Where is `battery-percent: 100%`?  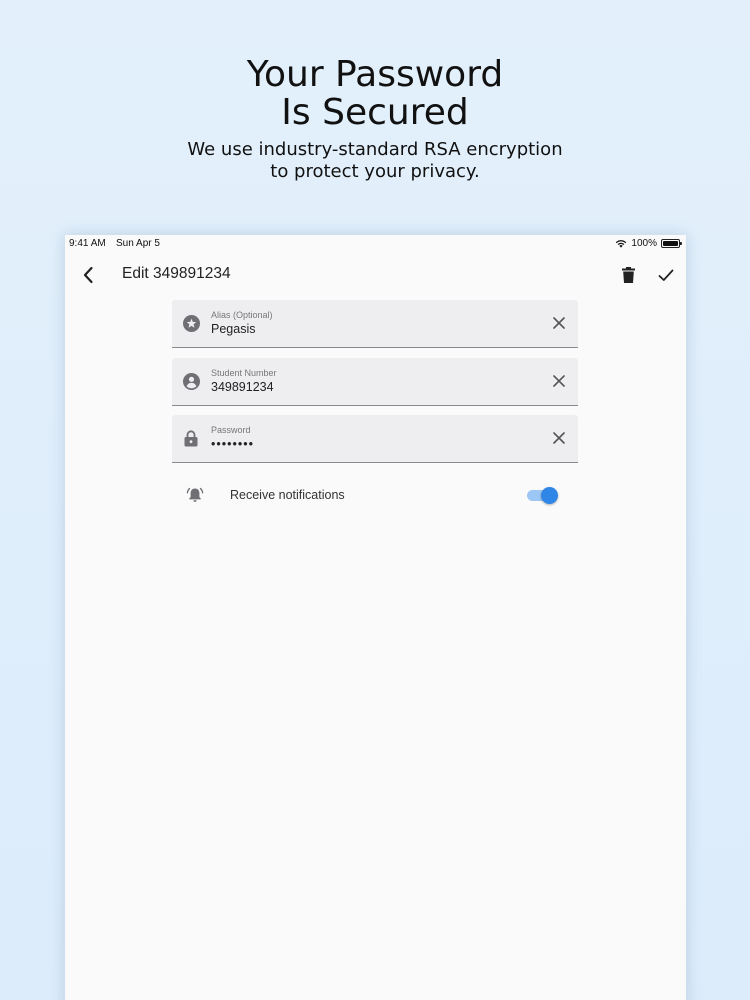 battery-percent: 100% is located at coordinates (644, 243).